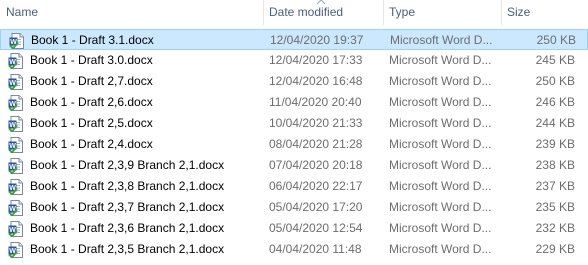 The image size is (588, 265). What do you see at coordinates (323, 12) in the screenshot?
I see `column-header-date-modified: Date modified` at bounding box center [323, 12].